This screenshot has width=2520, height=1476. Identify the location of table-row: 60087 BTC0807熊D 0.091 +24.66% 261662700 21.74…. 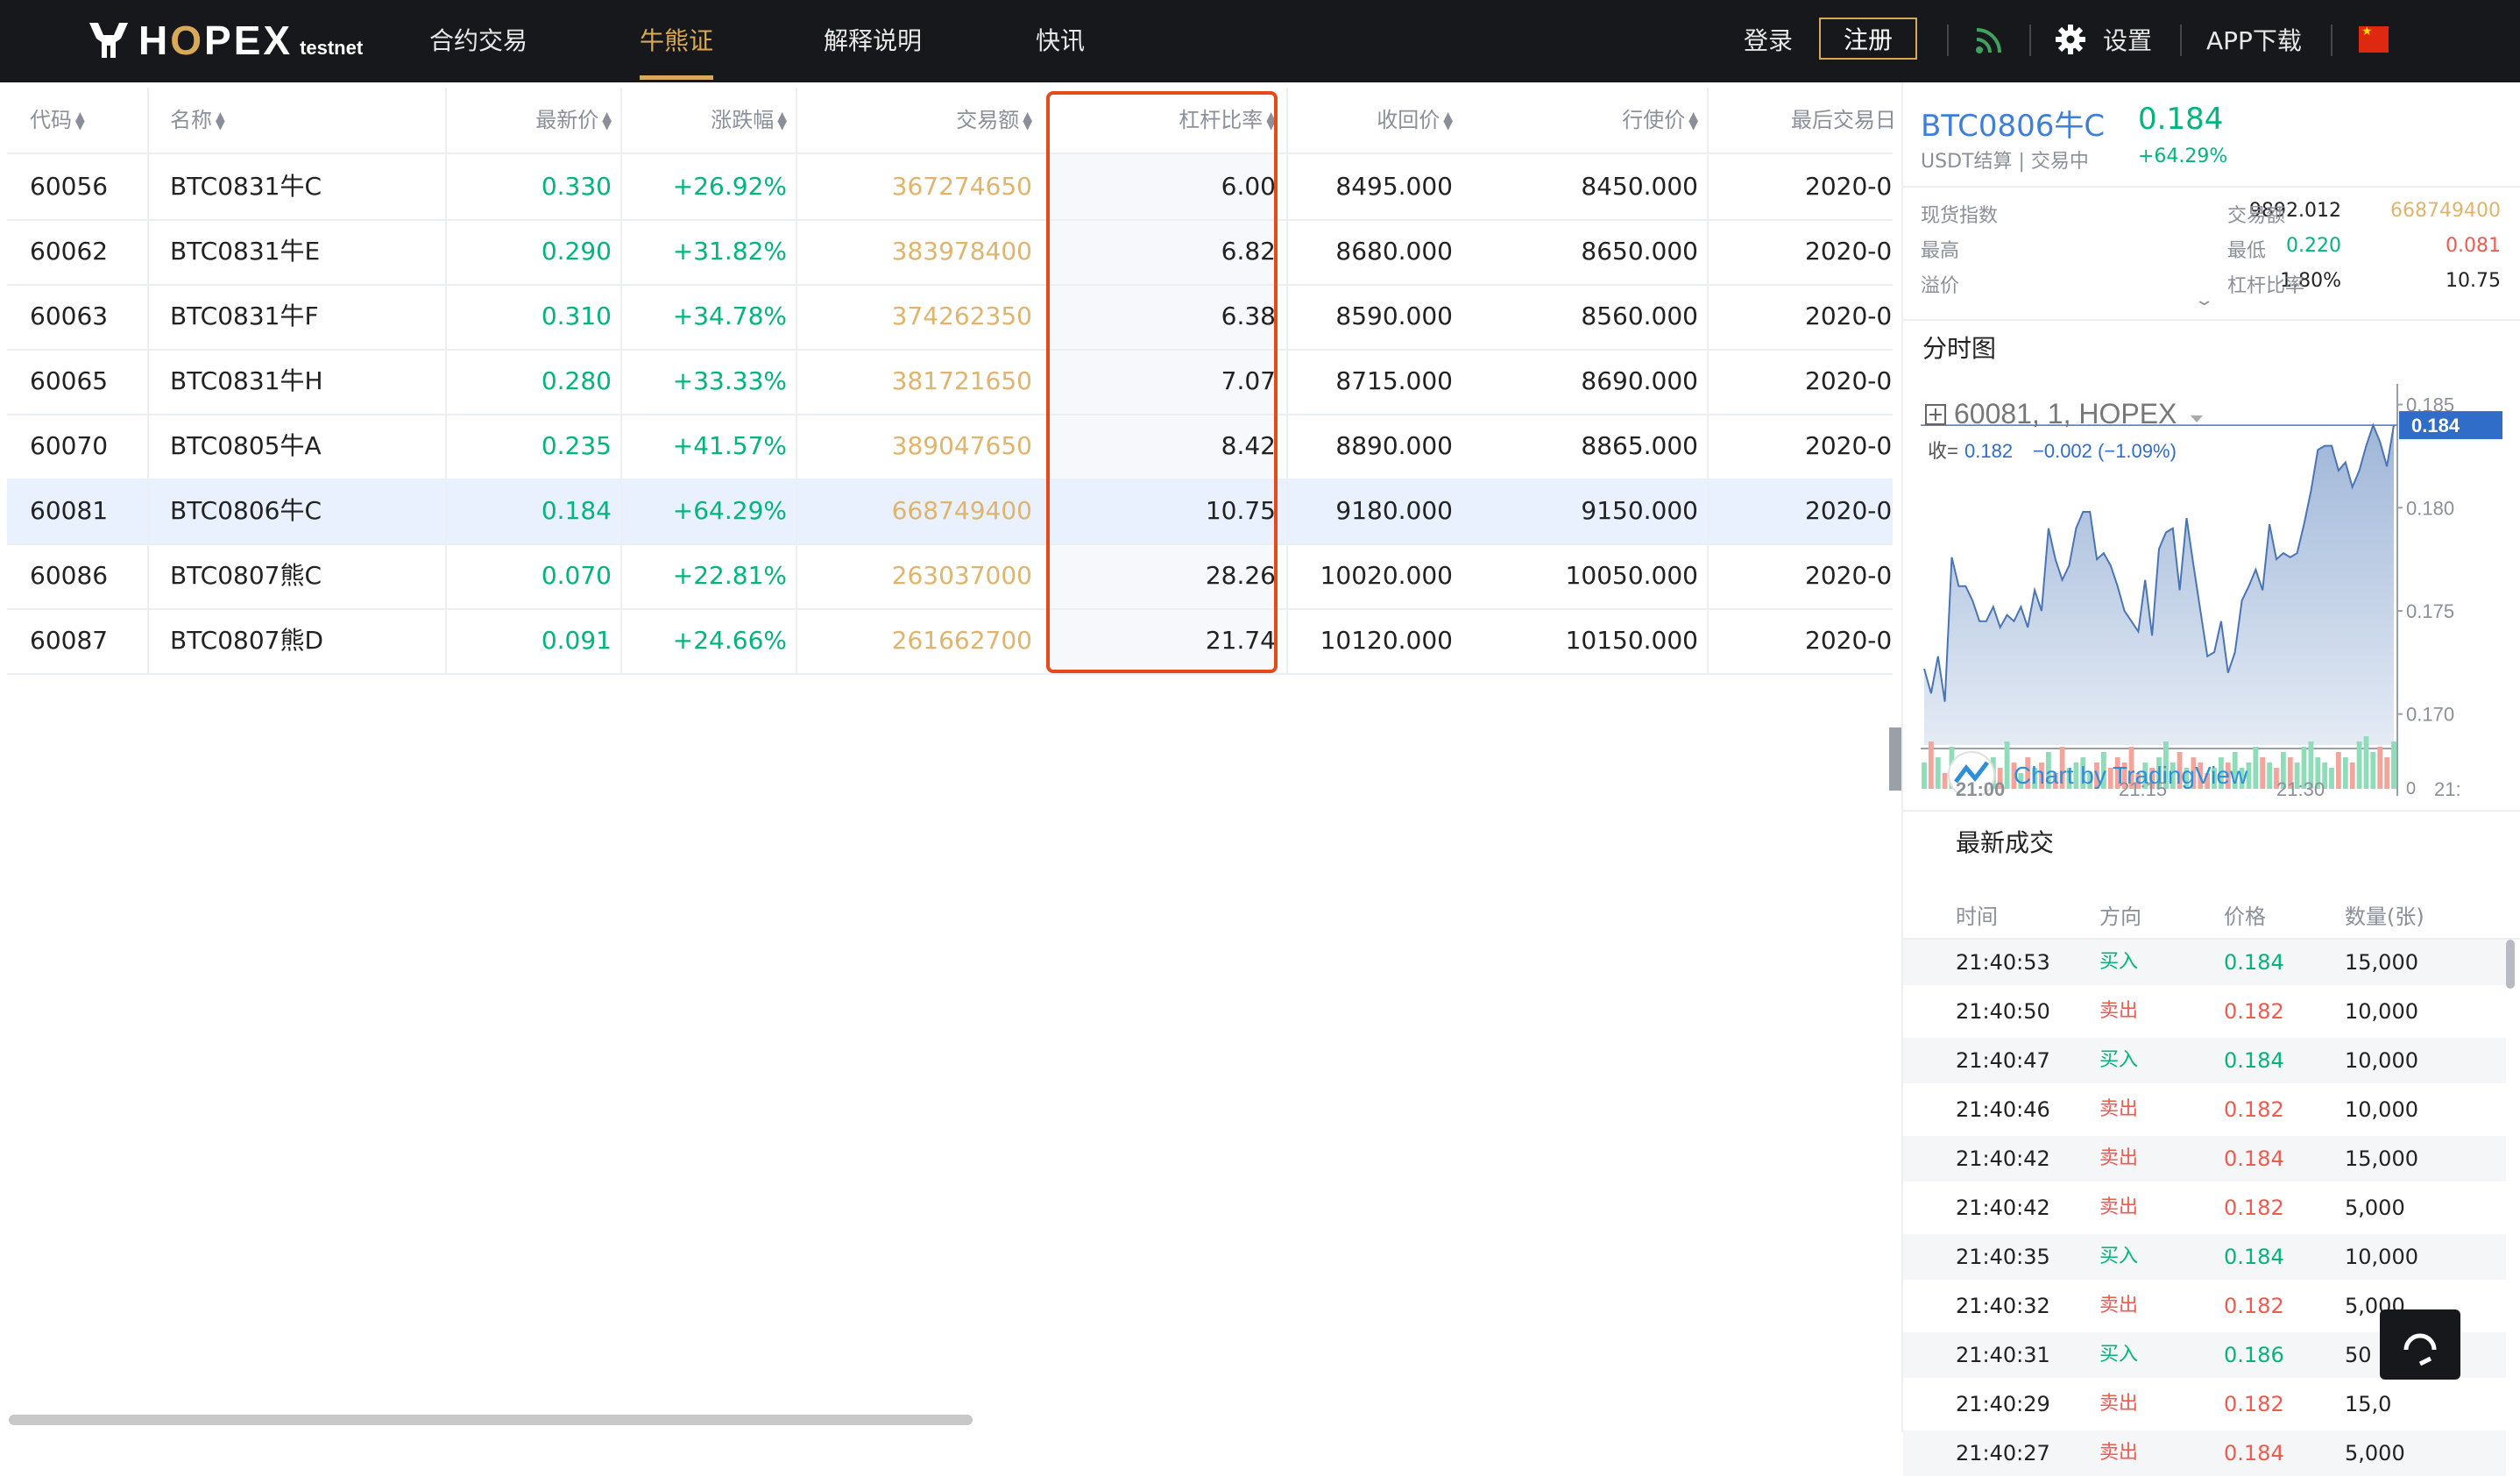
(950, 641).